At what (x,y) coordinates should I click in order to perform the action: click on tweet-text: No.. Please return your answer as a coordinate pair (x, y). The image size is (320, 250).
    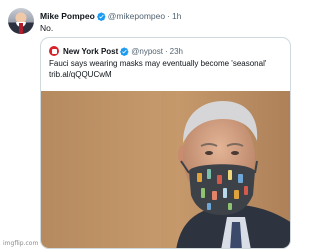
    Looking at the image, I should click on (47, 28).